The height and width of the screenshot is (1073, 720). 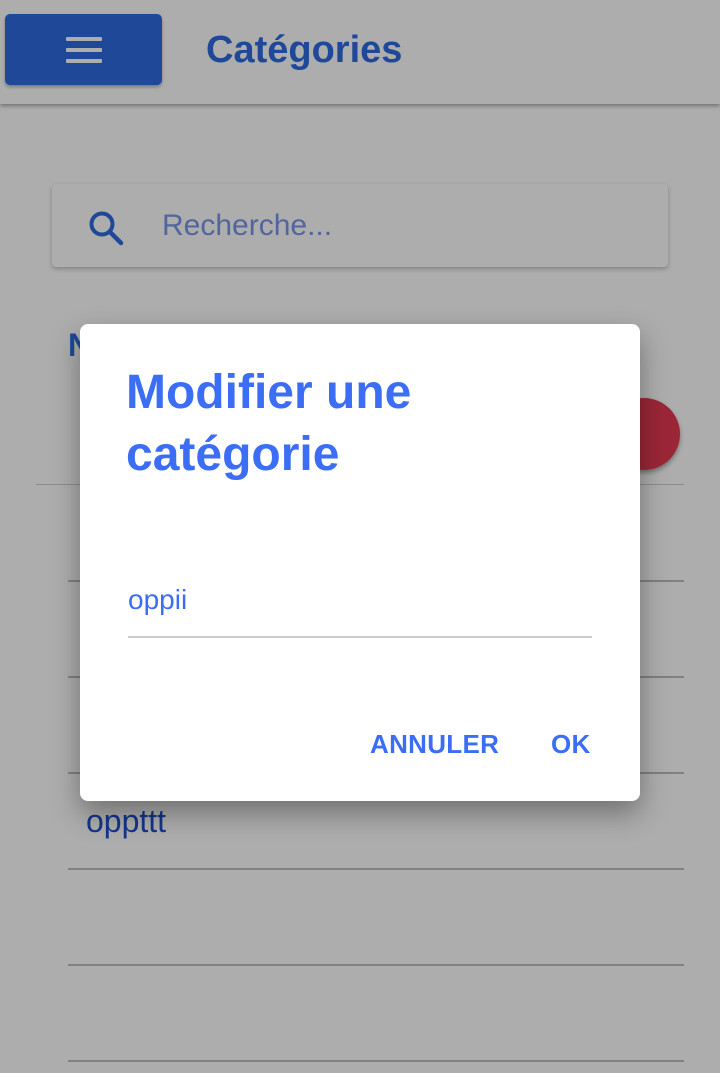 I want to click on cancel-button: ANNULER, so click(x=434, y=744).